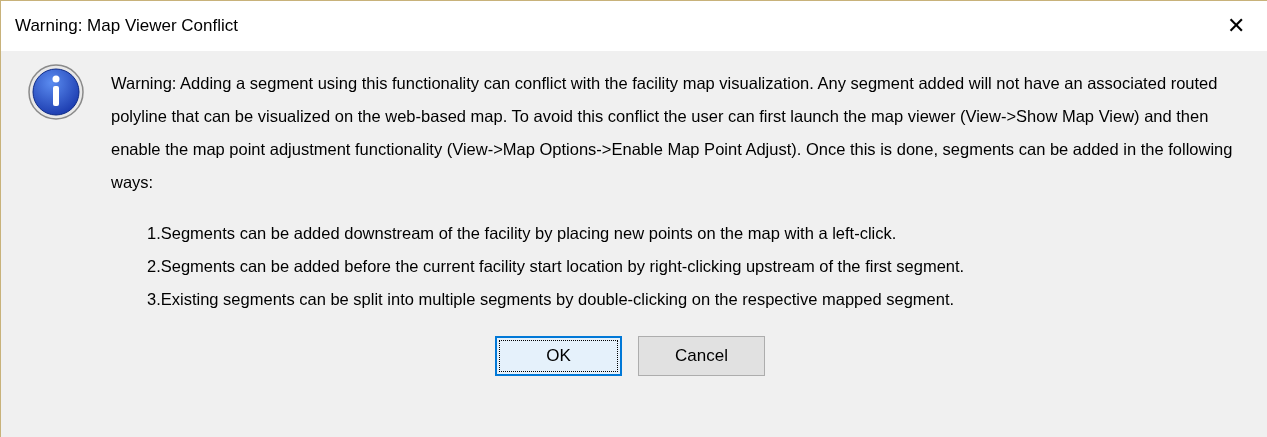 The width and height of the screenshot is (1267, 437). I want to click on dialog-button: OK, so click(558, 356).